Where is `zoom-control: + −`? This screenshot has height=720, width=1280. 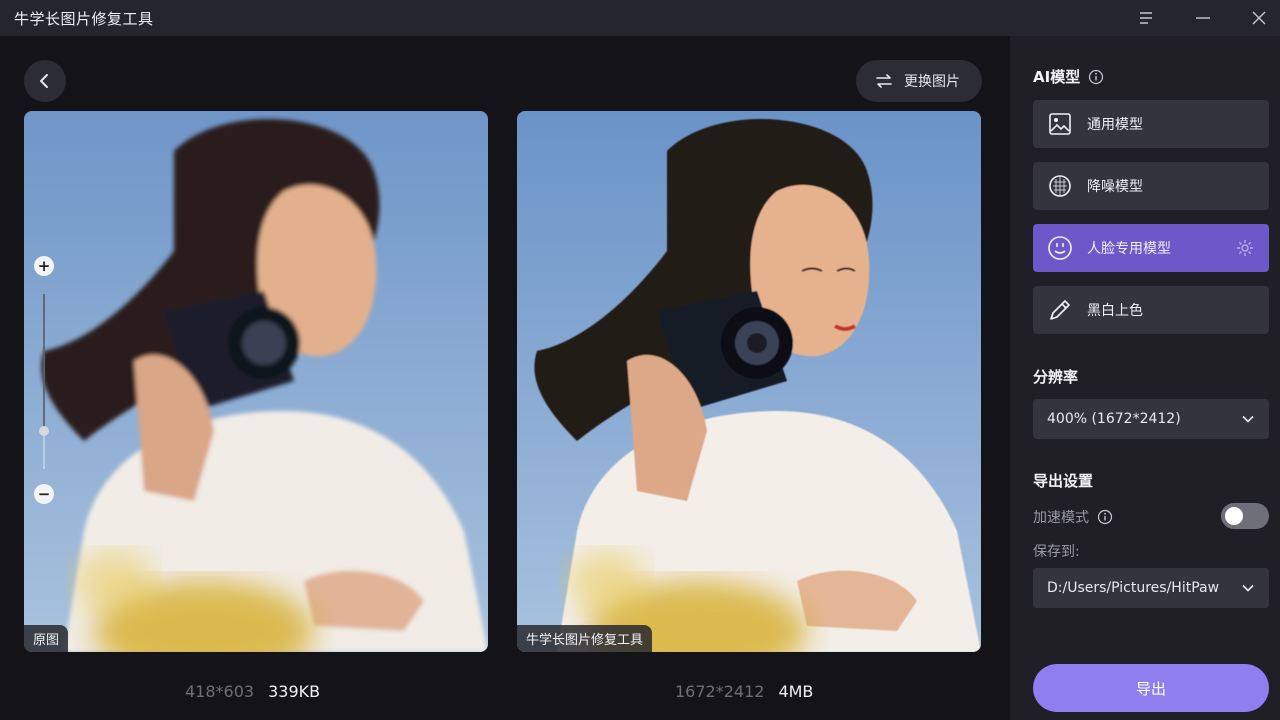 zoom-control: + − is located at coordinates (44, 381).